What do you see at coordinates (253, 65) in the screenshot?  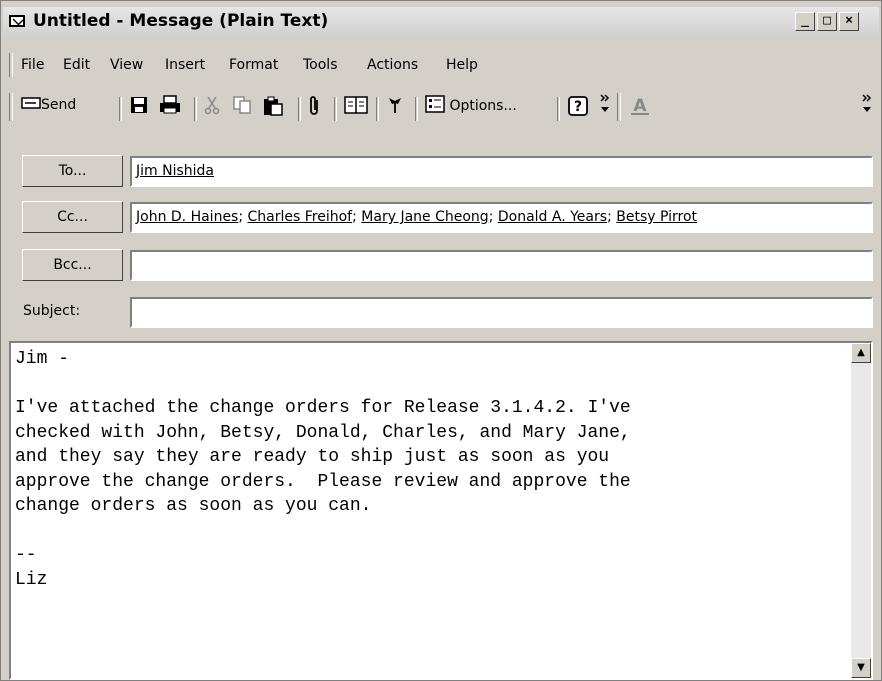 I see `menu-format: Format` at bounding box center [253, 65].